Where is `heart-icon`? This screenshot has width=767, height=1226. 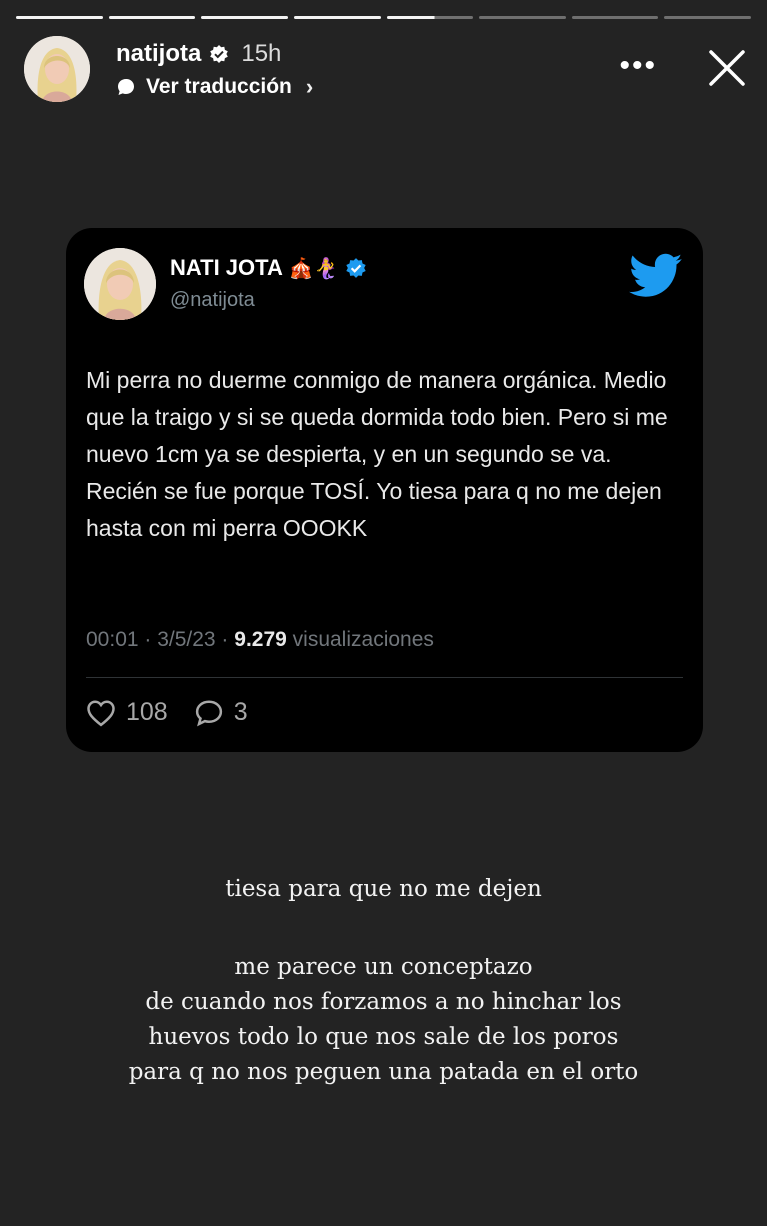 heart-icon is located at coordinates (101, 712).